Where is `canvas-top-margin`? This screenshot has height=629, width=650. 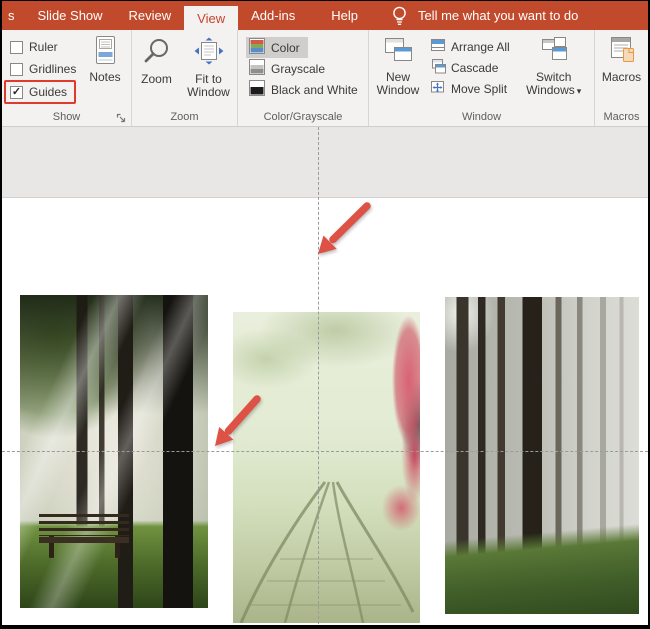
canvas-top-margin is located at coordinates (325, 162).